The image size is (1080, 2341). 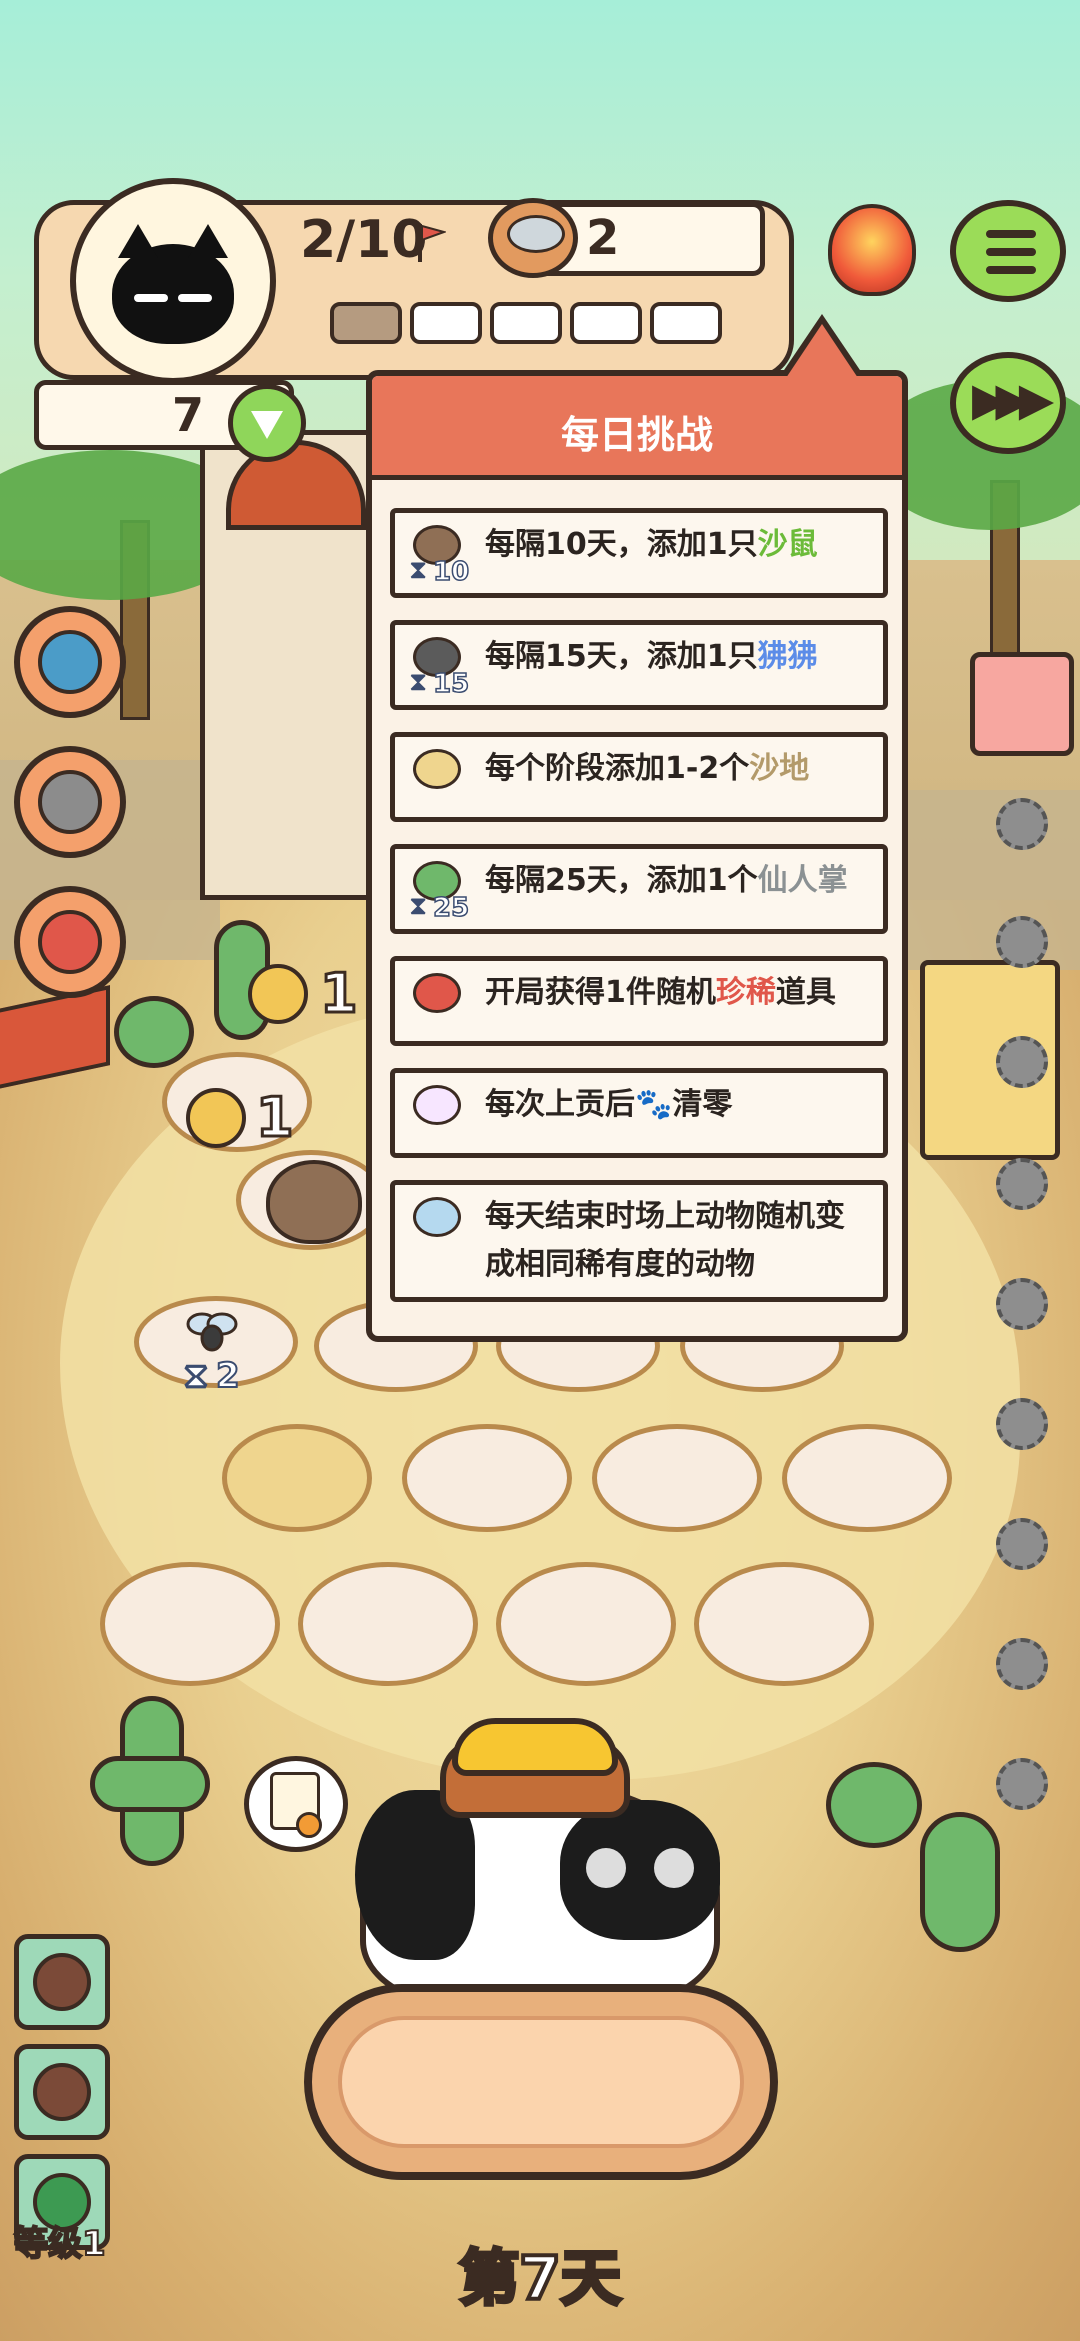 I want to click on monkey-icon: ⧗ 15, so click(x=437, y=666).